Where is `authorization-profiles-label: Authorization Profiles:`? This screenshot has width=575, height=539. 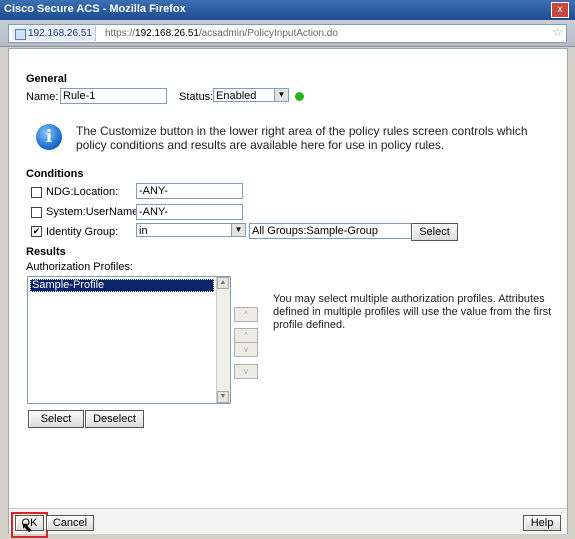 authorization-profiles-label: Authorization Profiles: is located at coordinates (79, 267).